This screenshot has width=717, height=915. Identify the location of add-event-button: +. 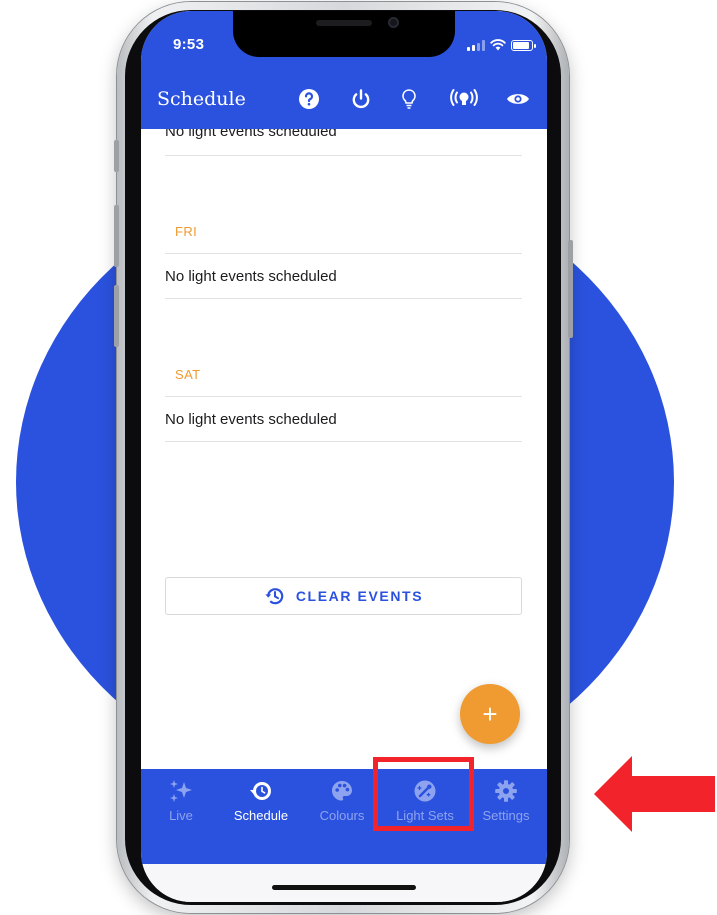
(490, 714).